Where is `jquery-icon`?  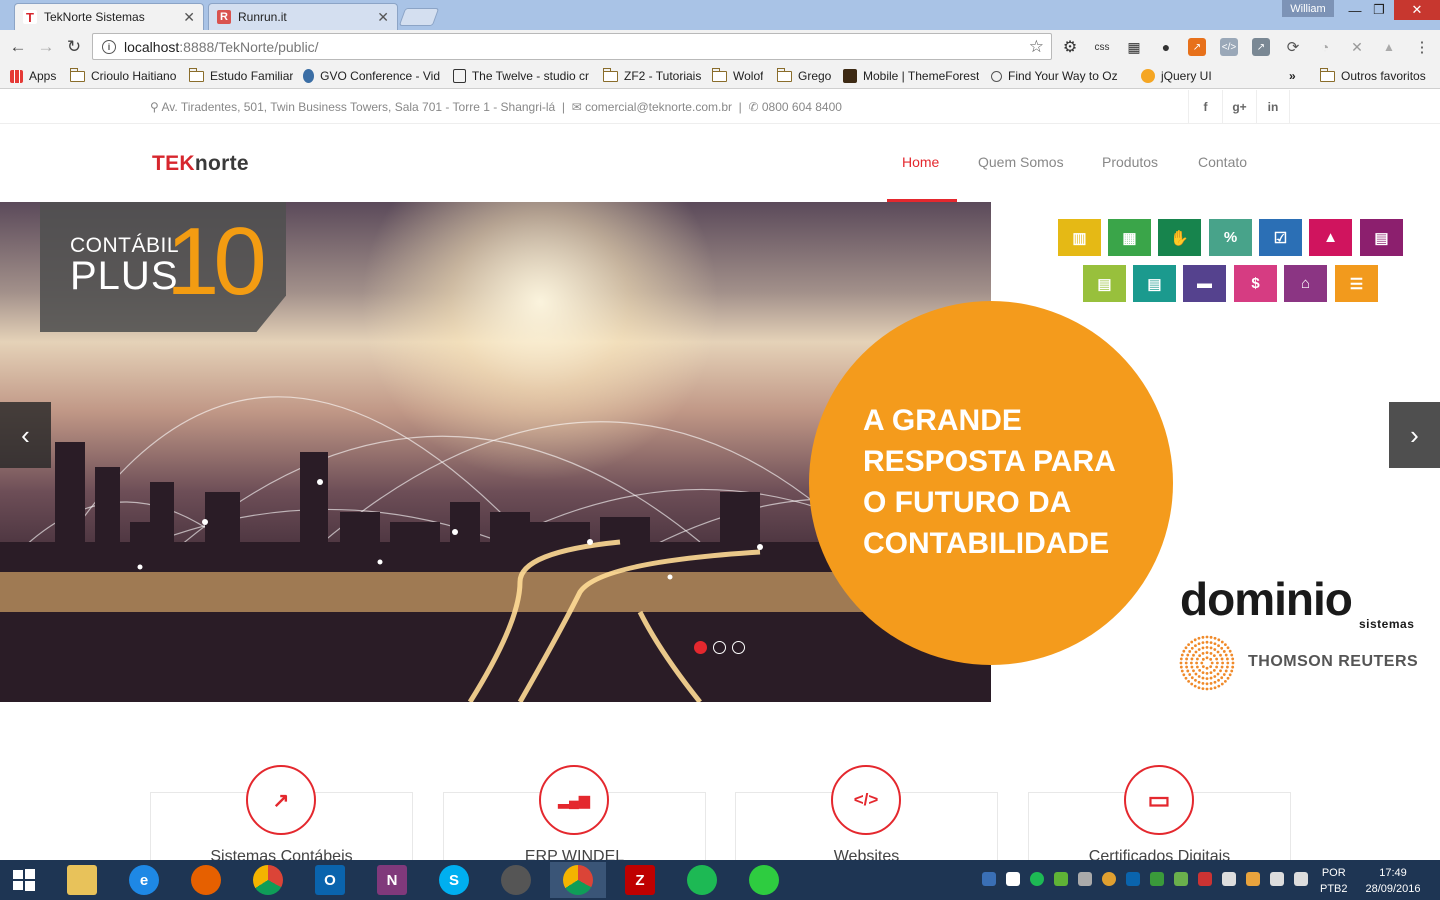
jquery-icon is located at coordinates (1148, 76).